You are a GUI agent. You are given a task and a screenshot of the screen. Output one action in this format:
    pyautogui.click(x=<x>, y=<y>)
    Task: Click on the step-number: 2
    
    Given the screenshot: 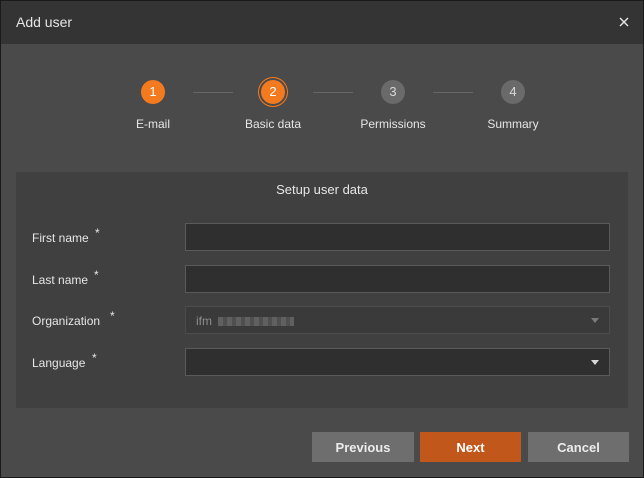 What is the action you would take?
    pyautogui.click(x=273, y=92)
    